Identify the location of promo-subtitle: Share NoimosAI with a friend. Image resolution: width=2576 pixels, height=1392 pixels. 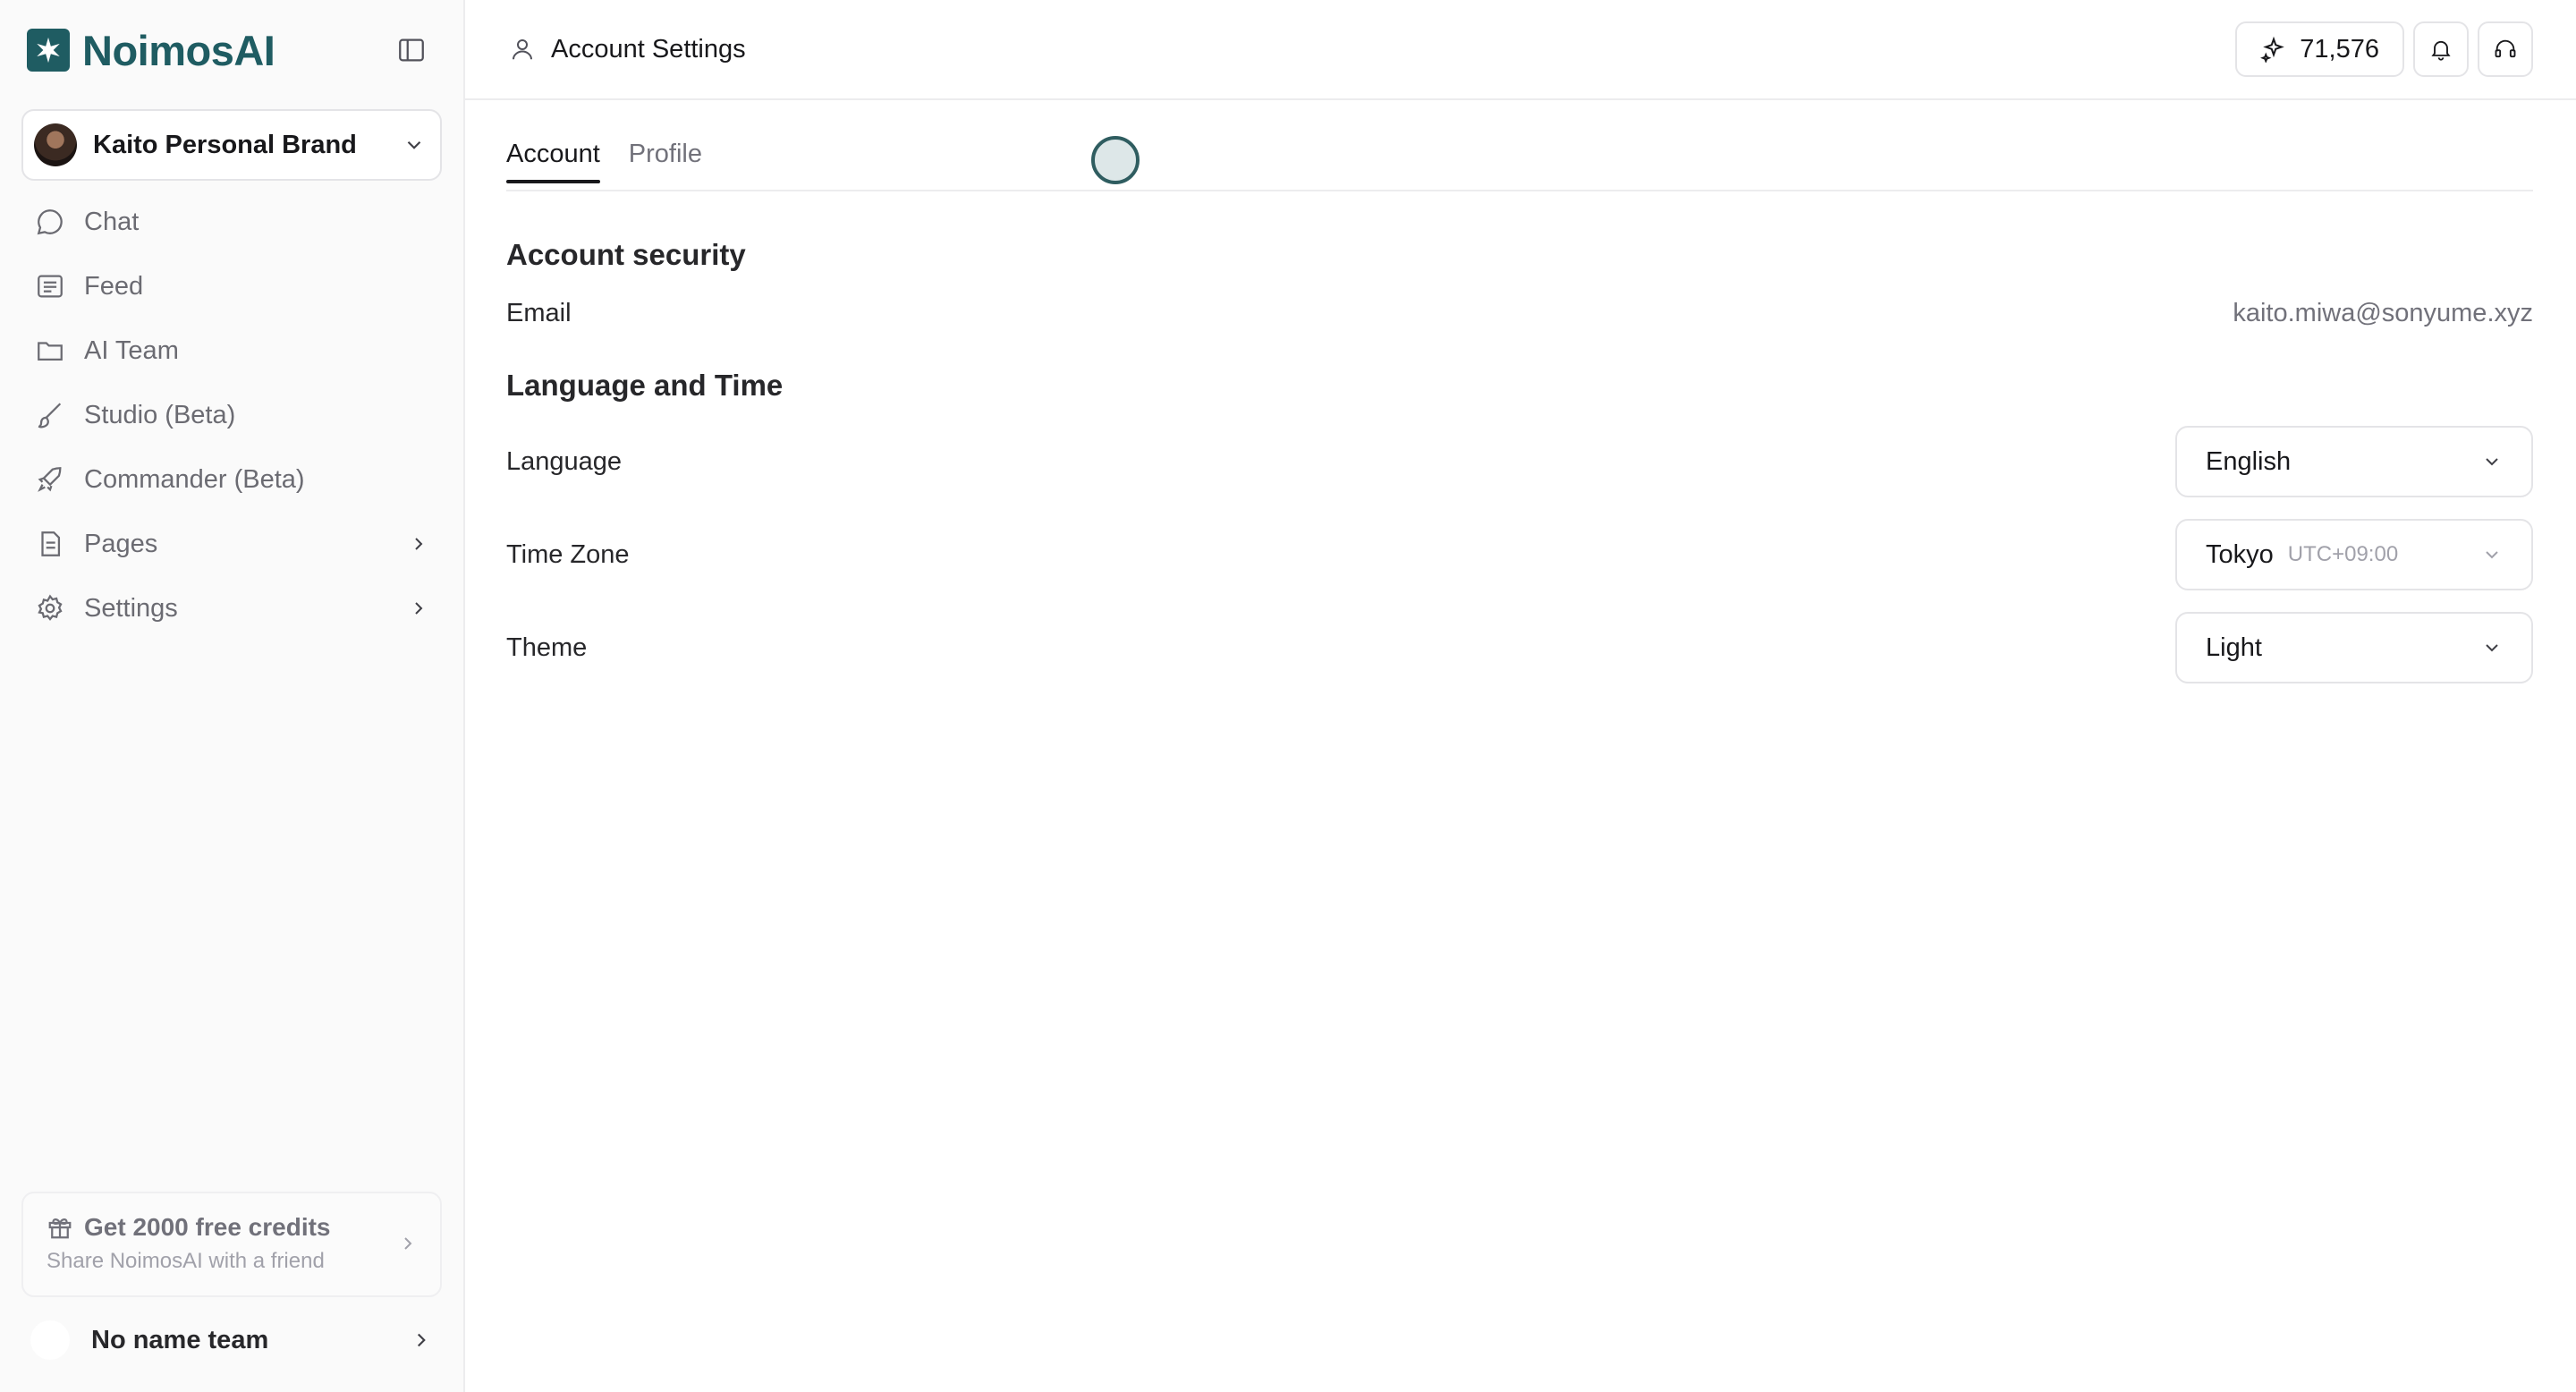
(186, 1261).